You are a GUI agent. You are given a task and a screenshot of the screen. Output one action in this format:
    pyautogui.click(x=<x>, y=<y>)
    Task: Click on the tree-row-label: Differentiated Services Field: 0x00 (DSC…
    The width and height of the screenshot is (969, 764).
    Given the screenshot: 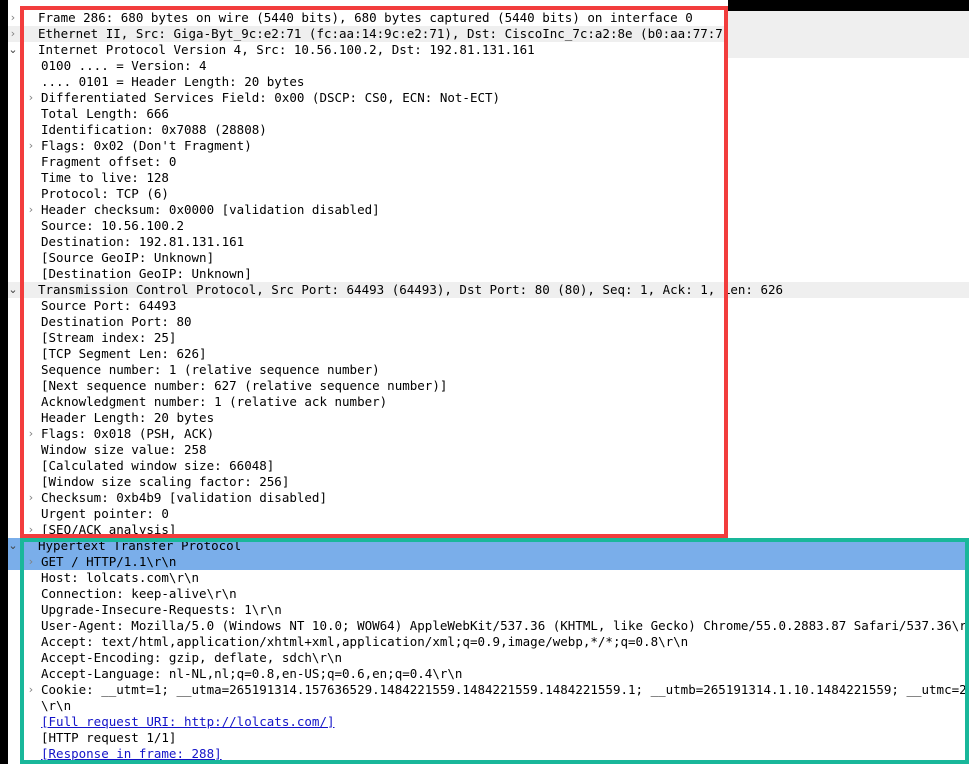 What is the action you would take?
    pyautogui.click(x=271, y=97)
    